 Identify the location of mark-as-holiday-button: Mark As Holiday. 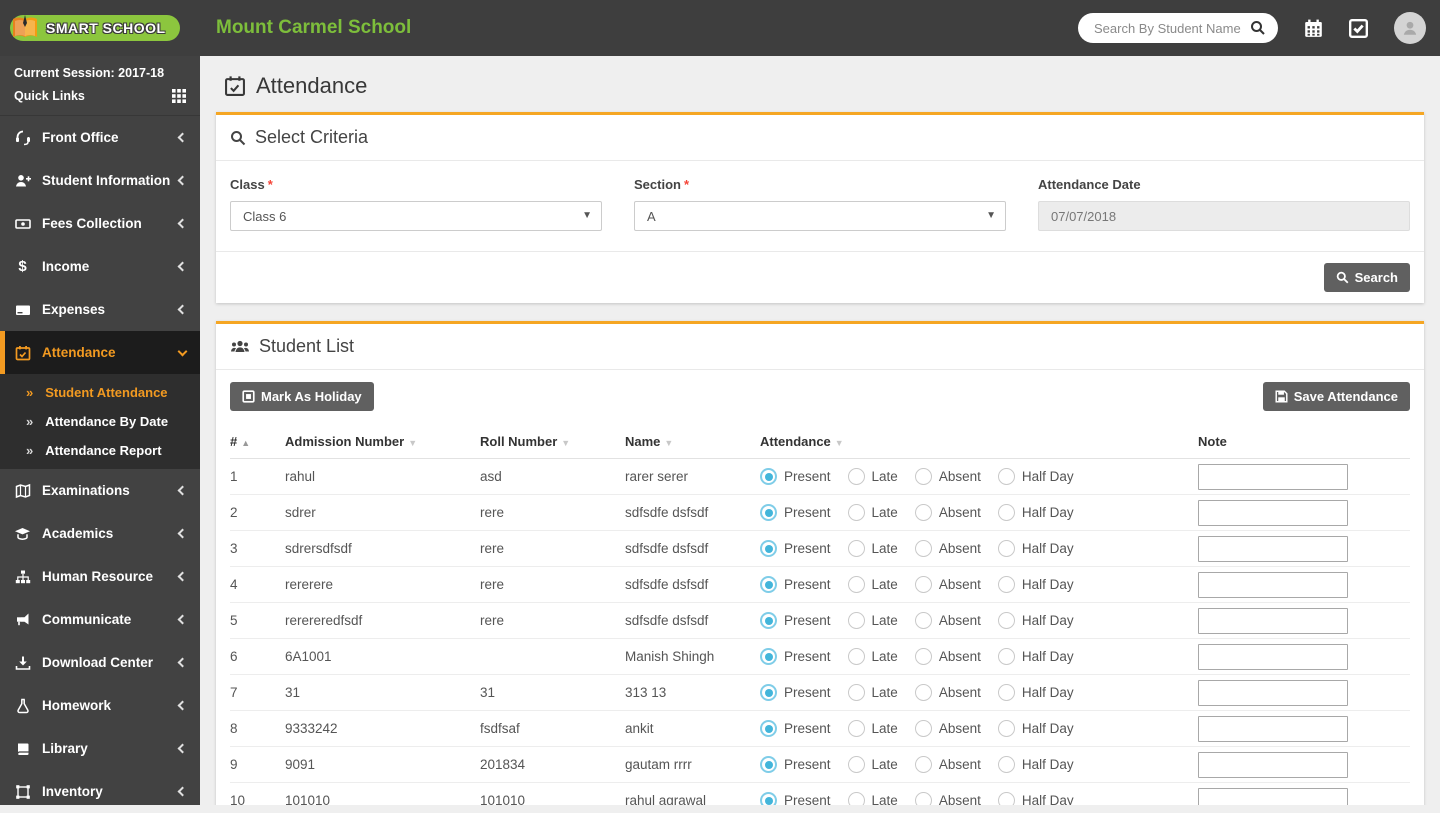
(302, 396).